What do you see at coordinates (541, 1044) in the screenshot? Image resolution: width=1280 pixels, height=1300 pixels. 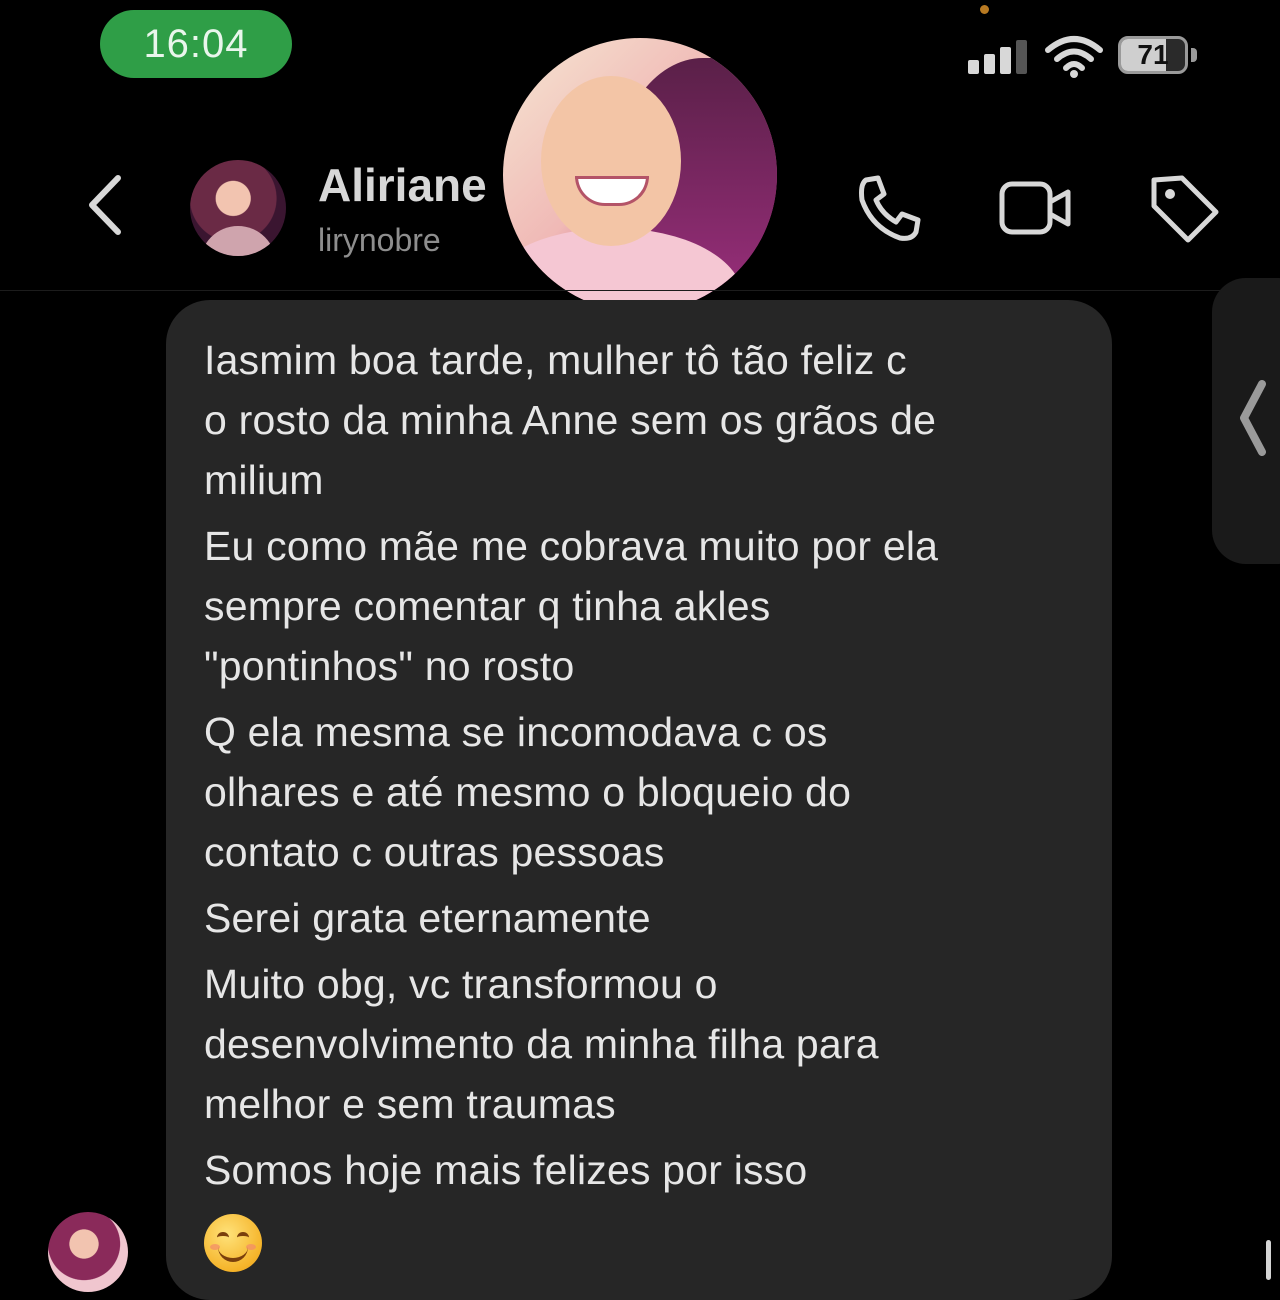 I see `message-line: desenvolvimento da minha filha para` at bounding box center [541, 1044].